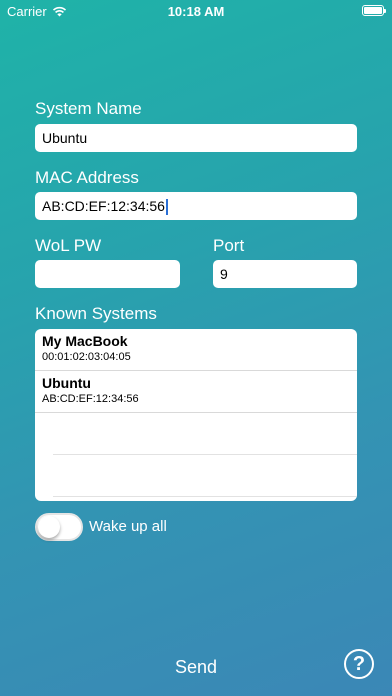  I want to click on send-button: Send, so click(196, 667).